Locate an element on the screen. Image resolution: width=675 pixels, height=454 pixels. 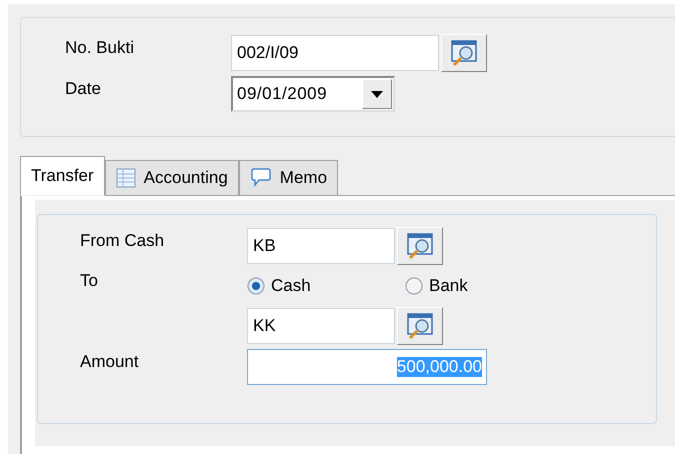
tab: Accounting is located at coordinates (171, 178).